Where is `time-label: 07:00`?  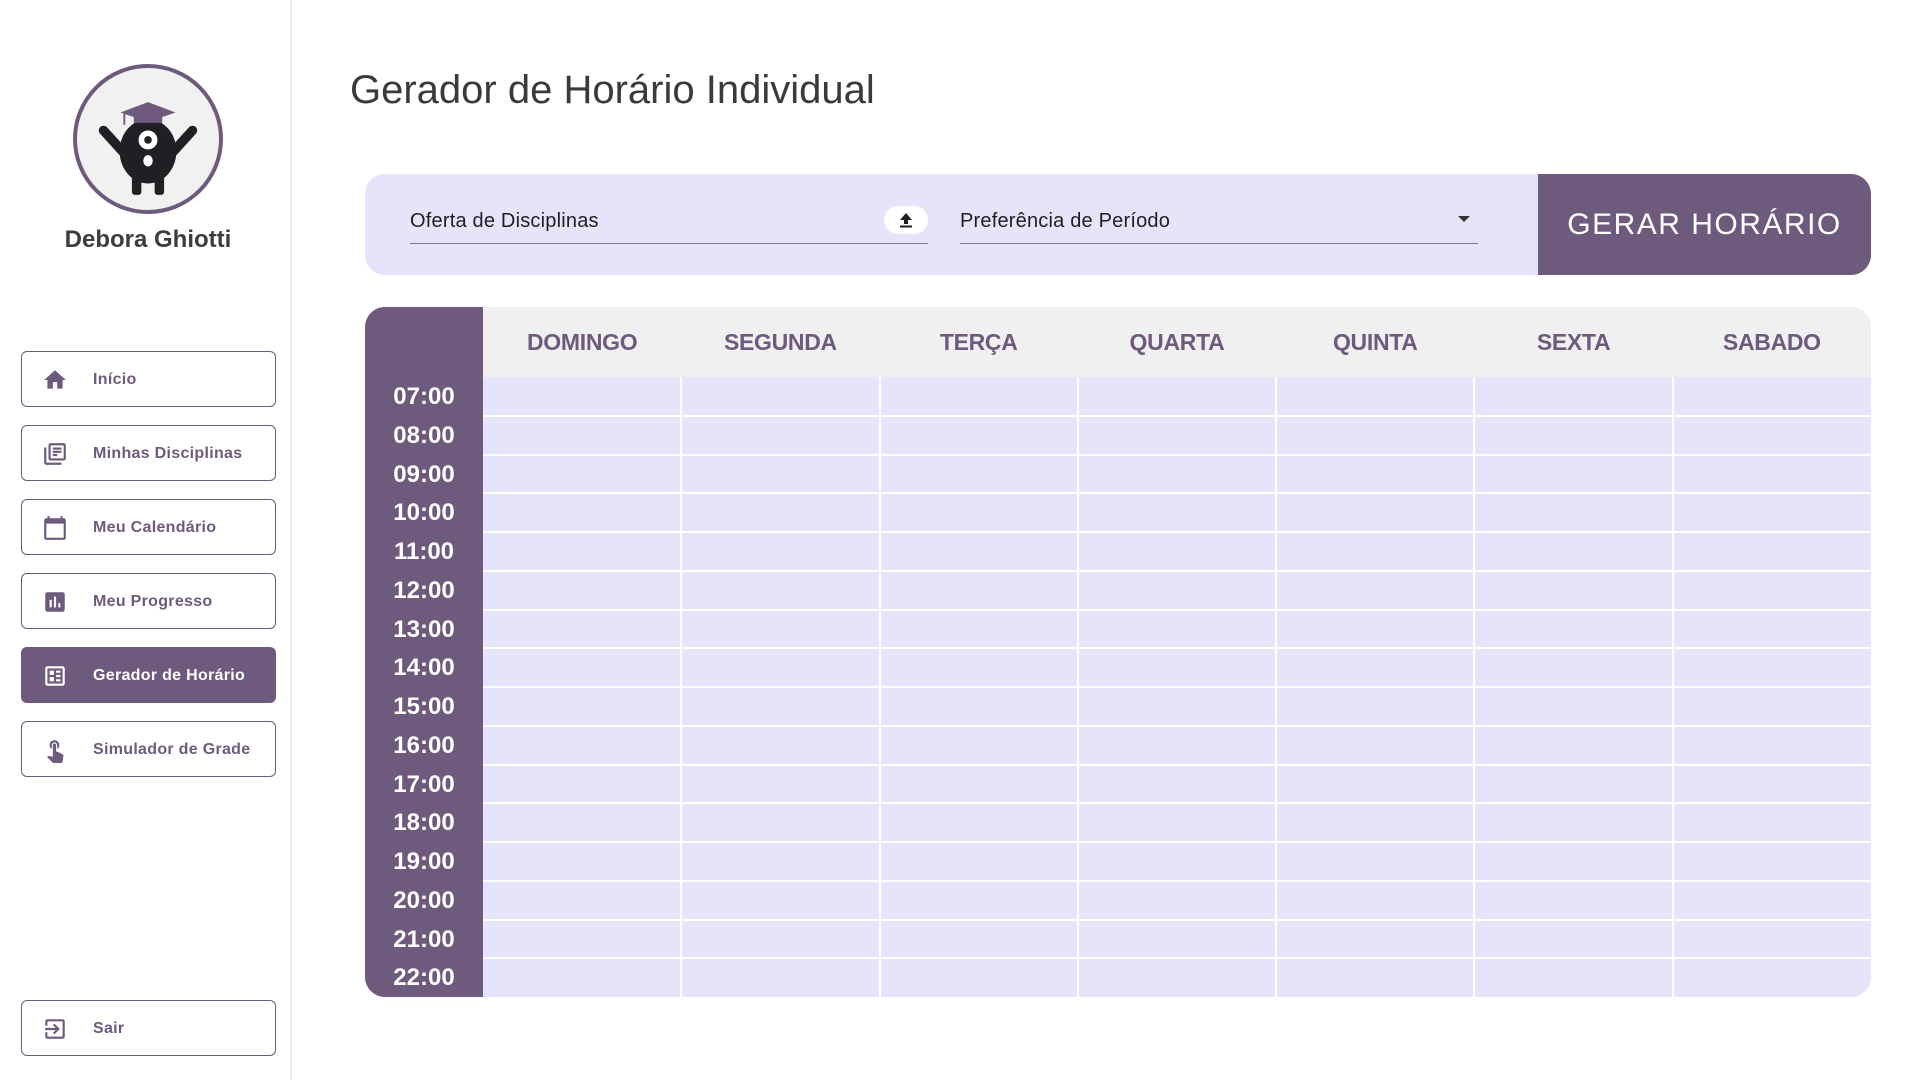 time-label: 07:00 is located at coordinates (424, 396).